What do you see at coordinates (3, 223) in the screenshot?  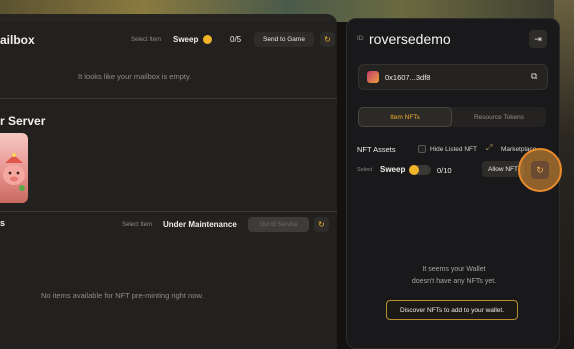 I see `preminting-title: s` at bounding box center [3, 223].